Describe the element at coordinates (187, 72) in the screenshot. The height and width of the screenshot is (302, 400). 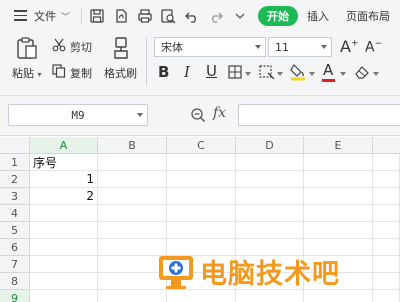
I see `italic-button: I` at that location.